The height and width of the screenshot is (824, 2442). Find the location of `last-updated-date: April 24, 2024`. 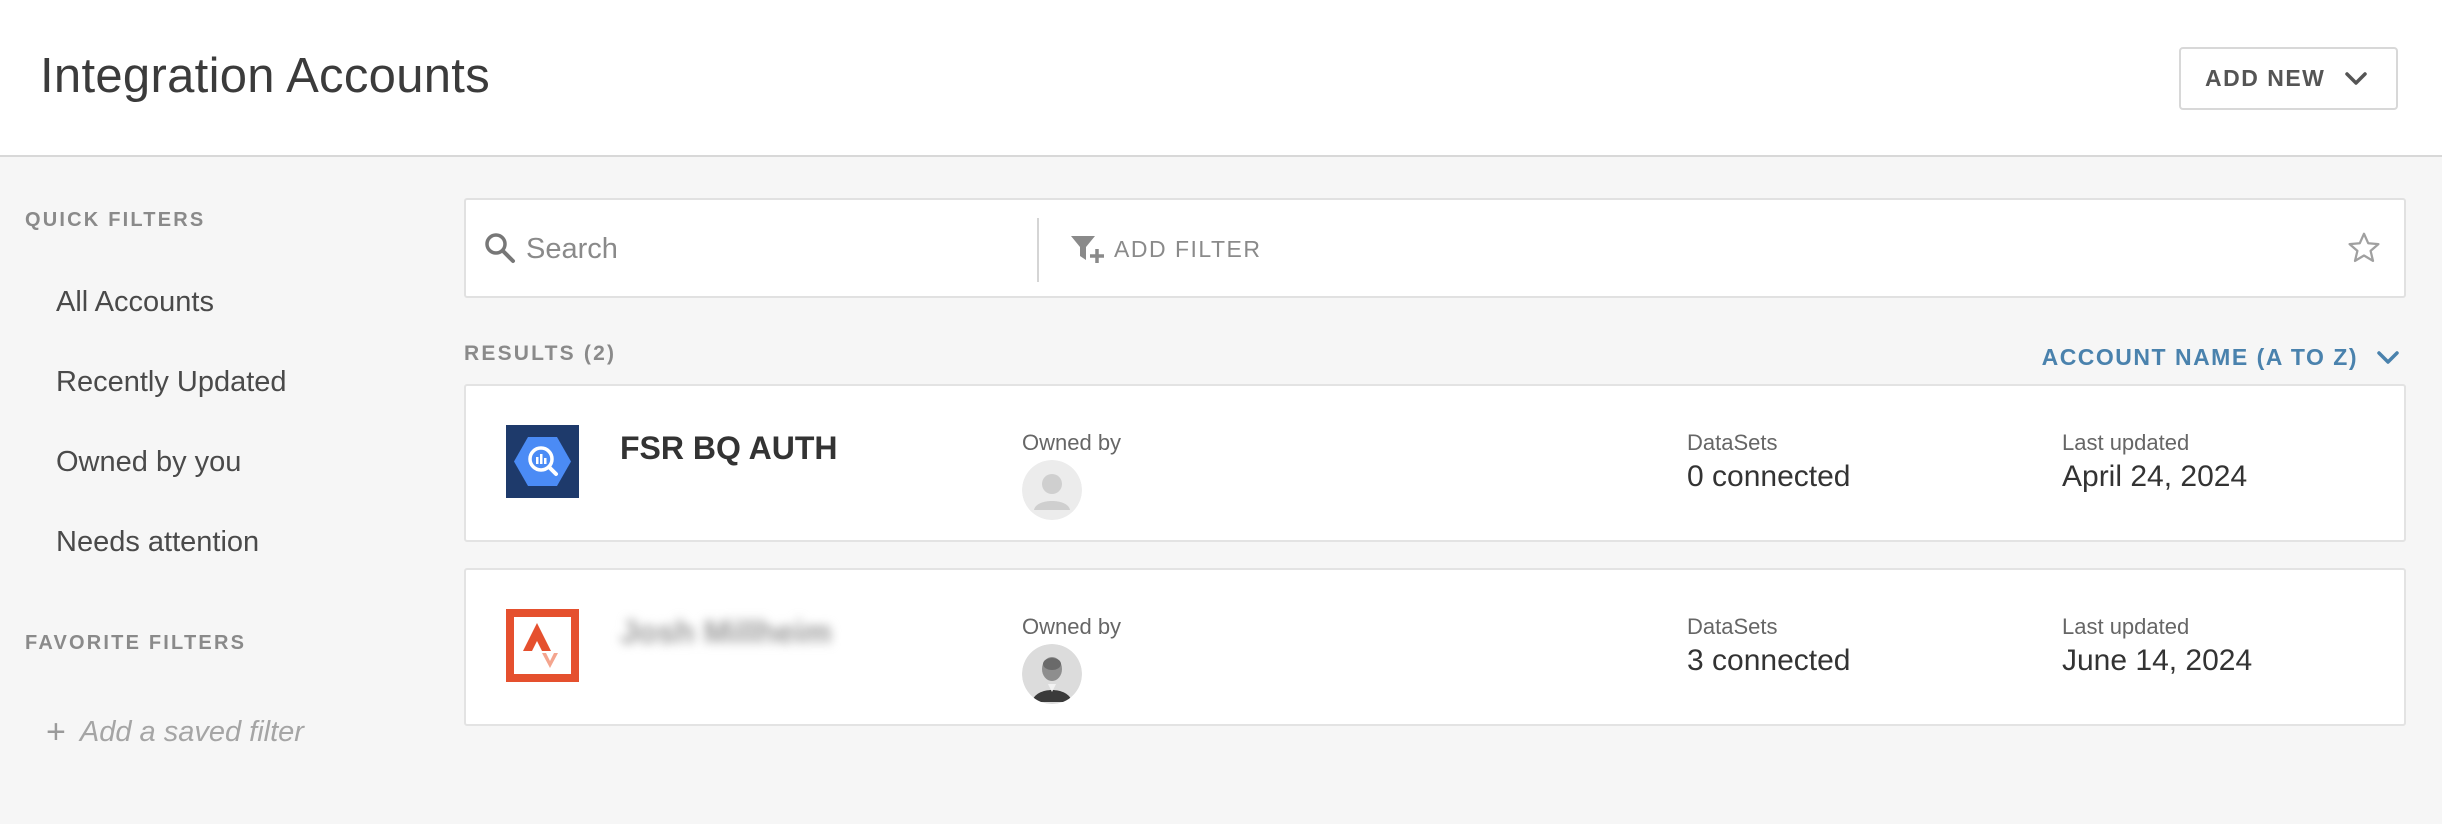

last-updated-date: April 24, 2024 is located at coordinates (2155, 476).